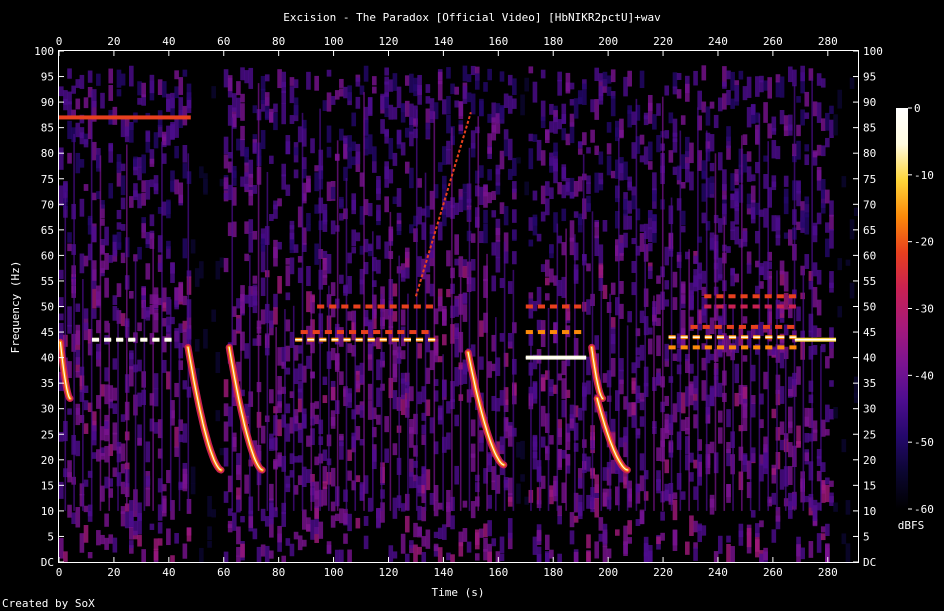 Image resolution: width=944 pixels, height=611 pixels. I want to click on x-tick-label: 40, so click(168, 41).